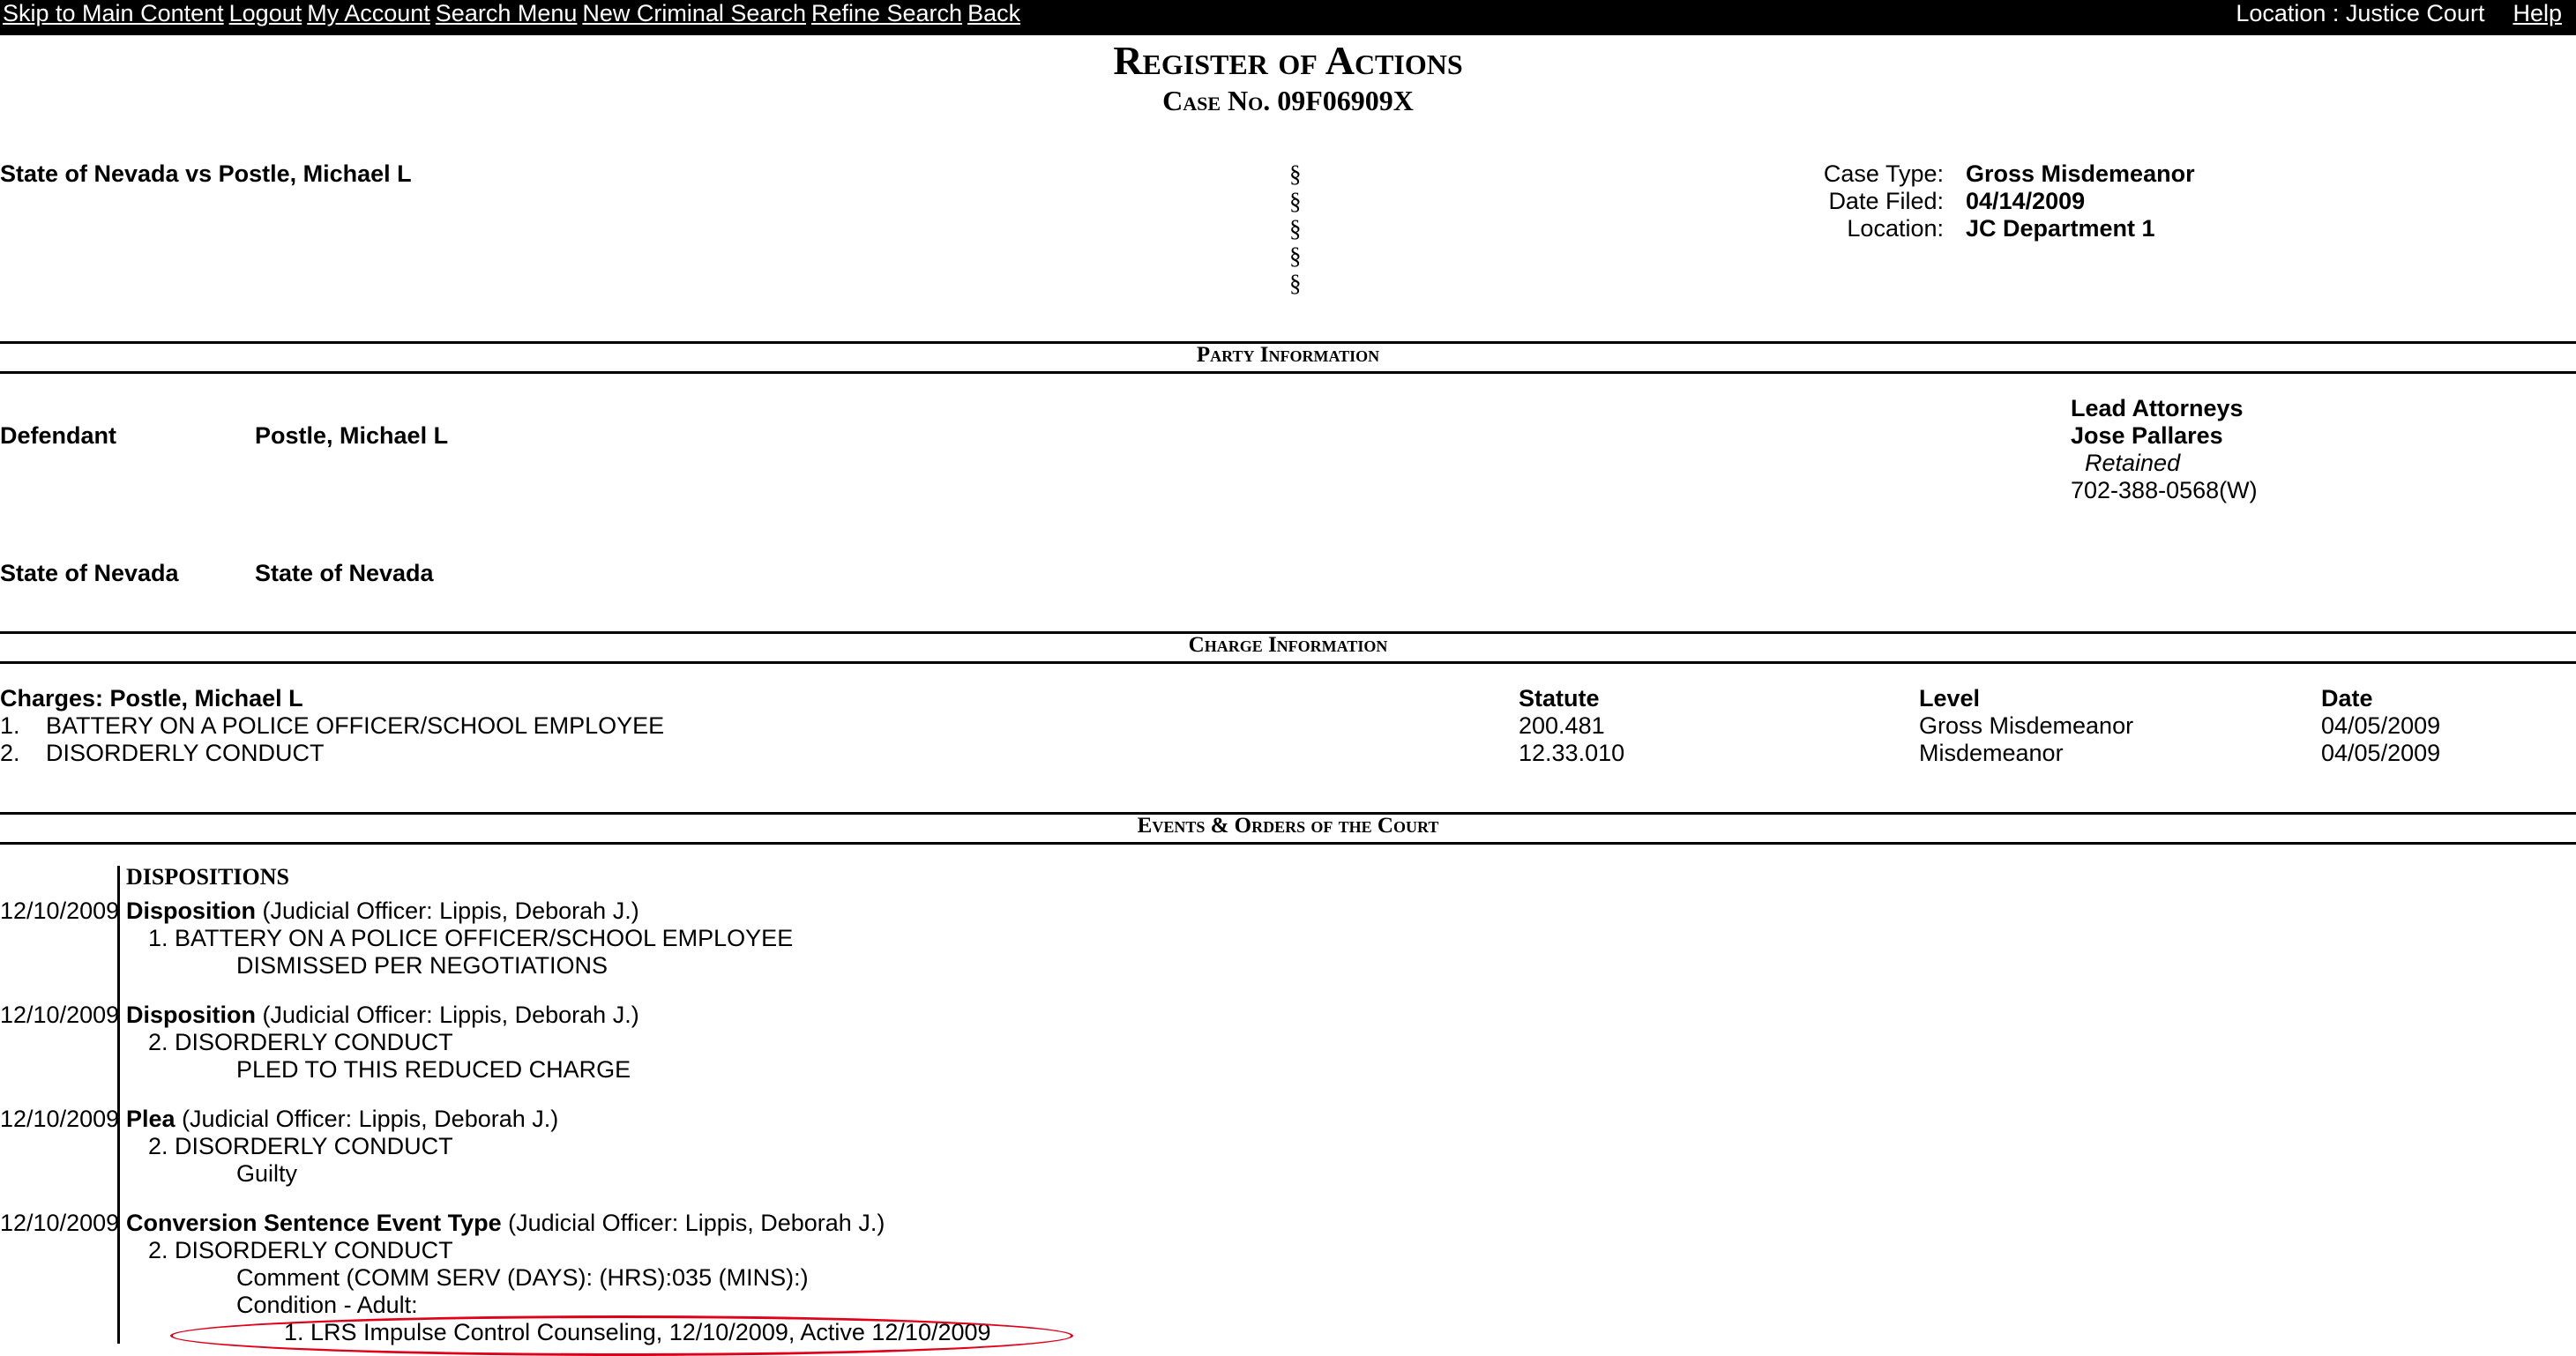 This screenshot has width=2576, height=1356. What do you see at coordinates (207, 877) in the screenshot?
I see `dispositions-heading: DISPOSITIONS` at bounding box center [207, 877].